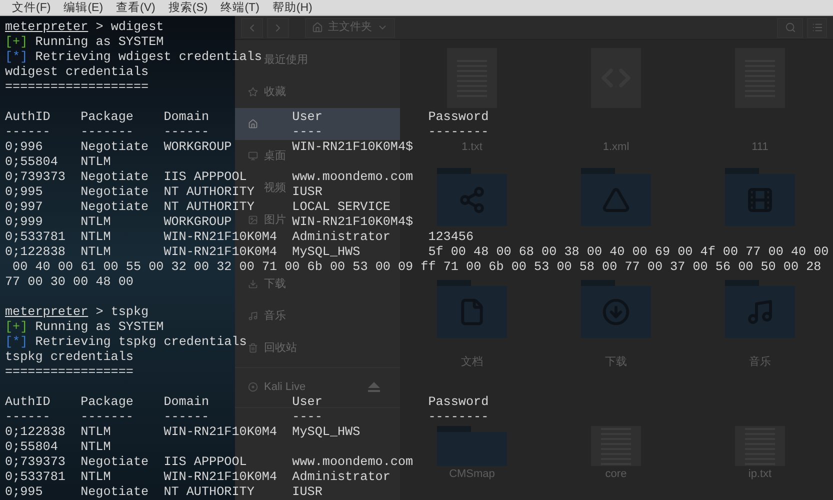  I want to click on table-cell: 0;533781, so click(35, 477).